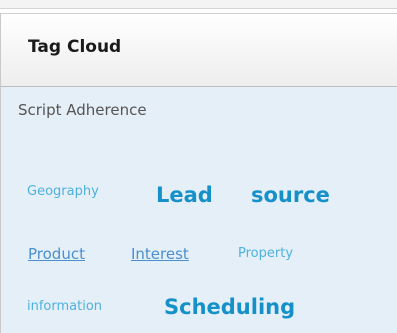 The image size is (397, 333). Describe the element at coordinates (198, 4) in the screenshot. I see `top-strip` at that location.